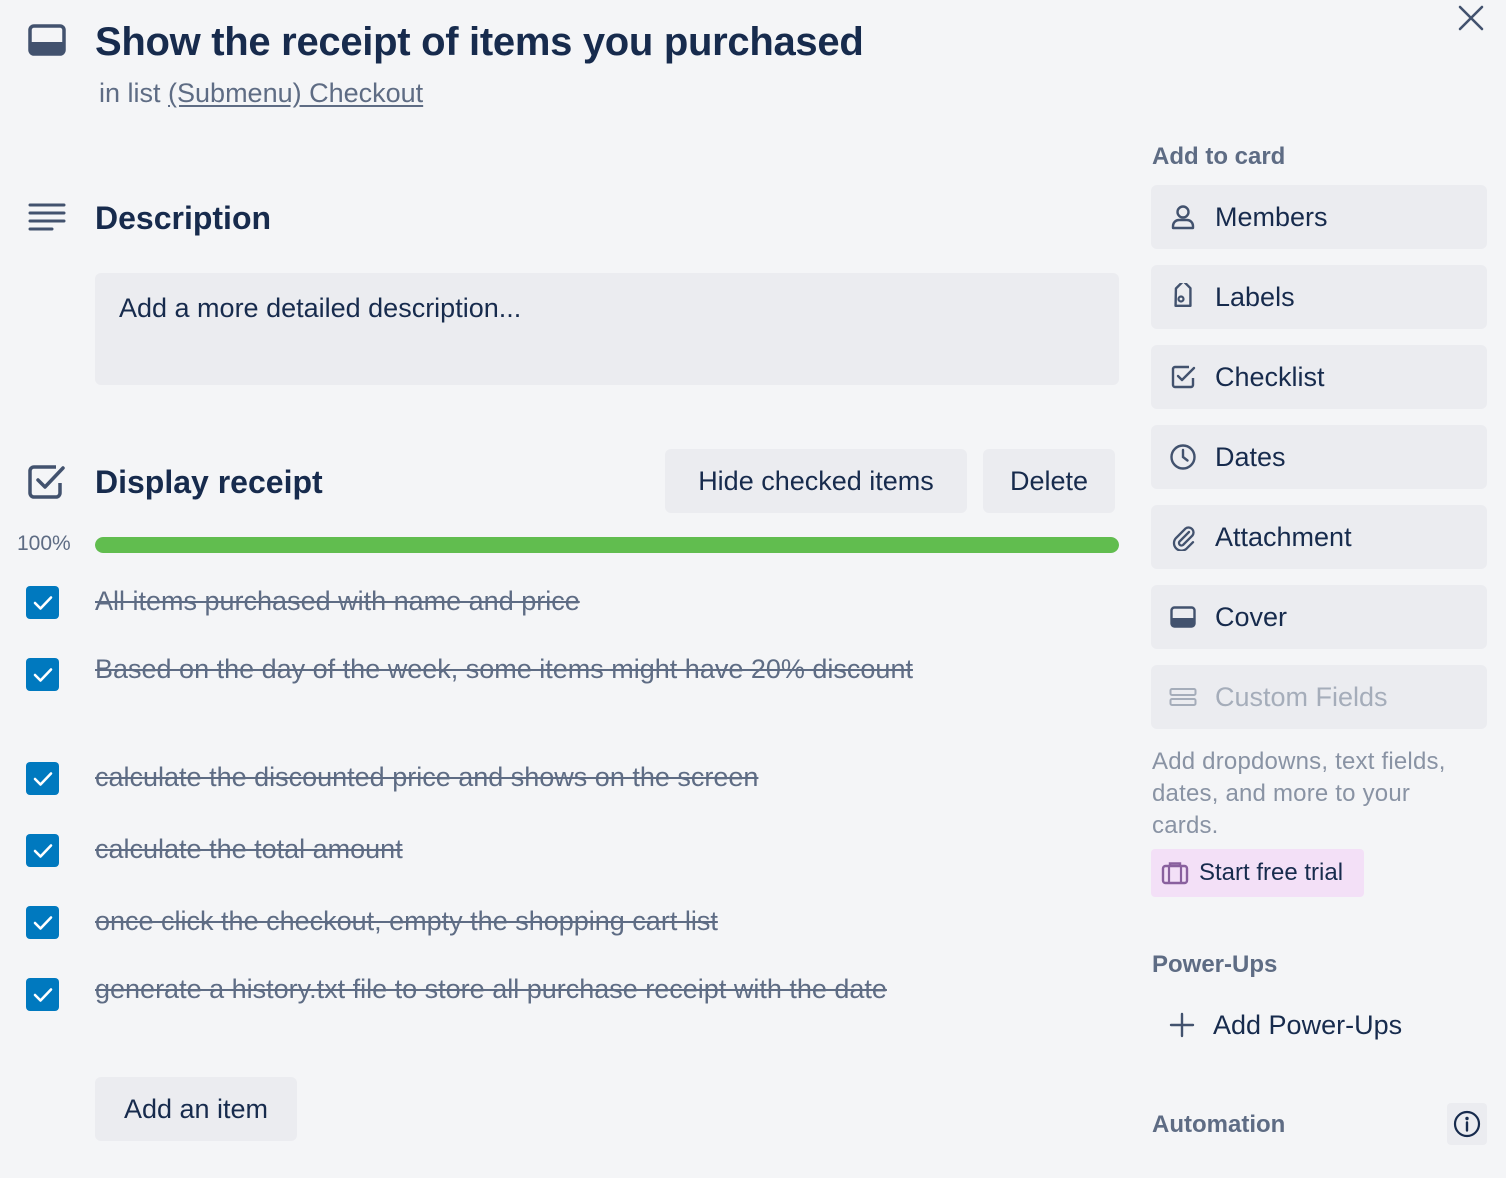 The image size is (1506, 1178). I want to click on automation-info-button, so click(1467, 1124).